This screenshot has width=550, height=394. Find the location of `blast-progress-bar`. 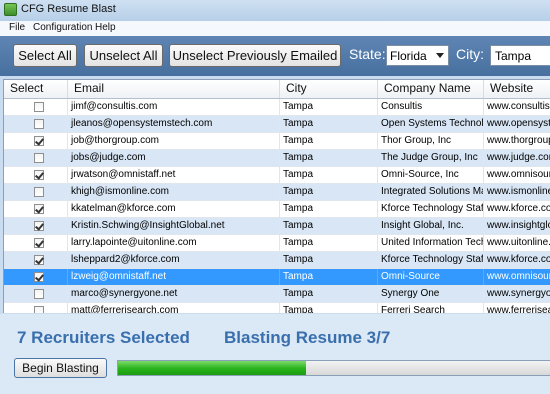

blast-progress-bar is located at coordinates (333, 368).